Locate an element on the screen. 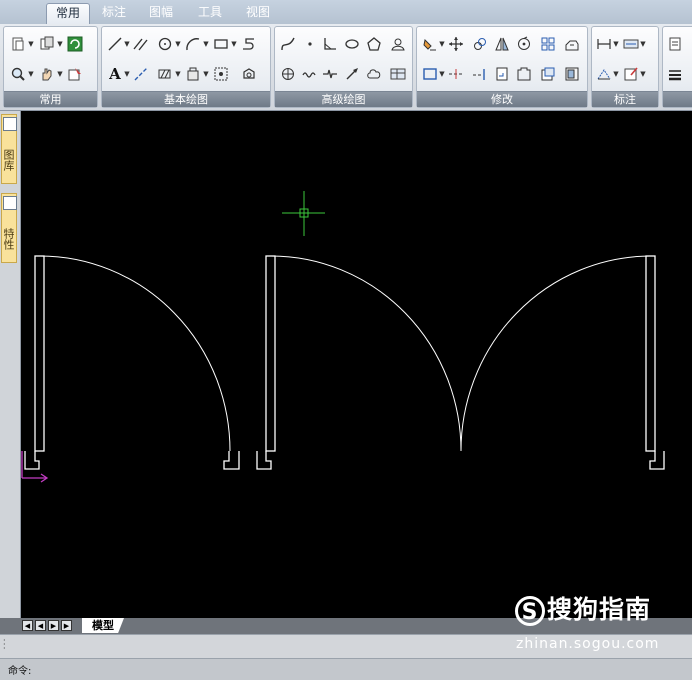 The width and height of the screenshot is (692, 680). globe-icon is located at coordinates (288, 74).